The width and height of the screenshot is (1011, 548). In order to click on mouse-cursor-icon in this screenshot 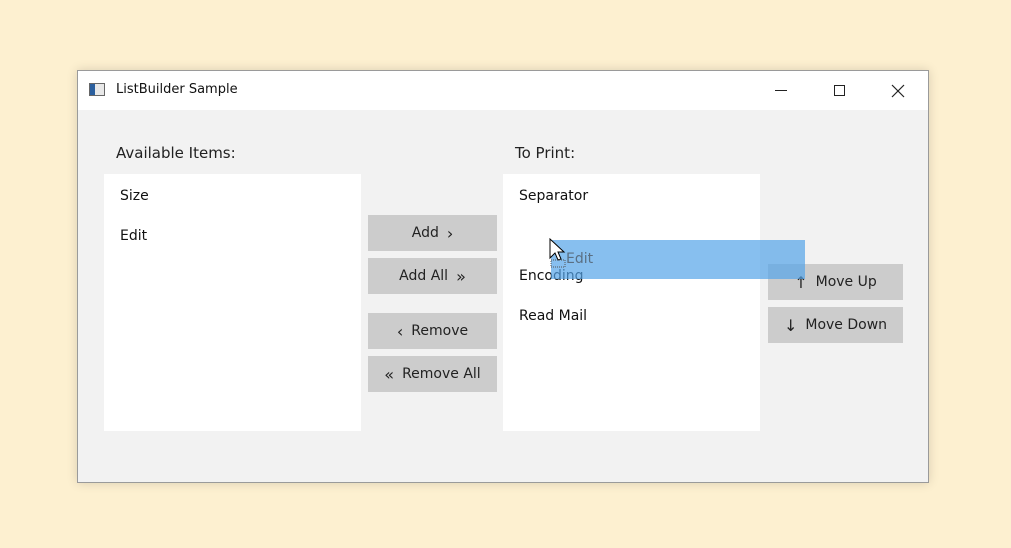, I will do `click(557, 253)`.